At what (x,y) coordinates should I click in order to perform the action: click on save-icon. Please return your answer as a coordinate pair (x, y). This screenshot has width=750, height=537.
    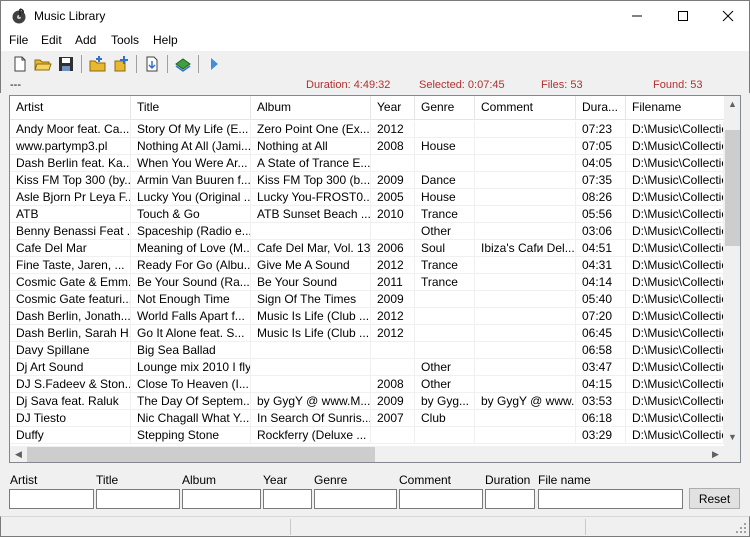
    Looking at the image, I should click on (66, 64).